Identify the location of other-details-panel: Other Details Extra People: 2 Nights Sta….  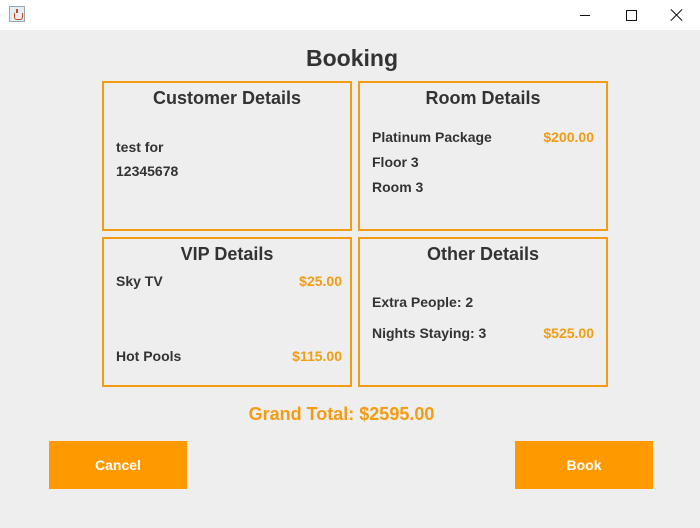
(483, 312).